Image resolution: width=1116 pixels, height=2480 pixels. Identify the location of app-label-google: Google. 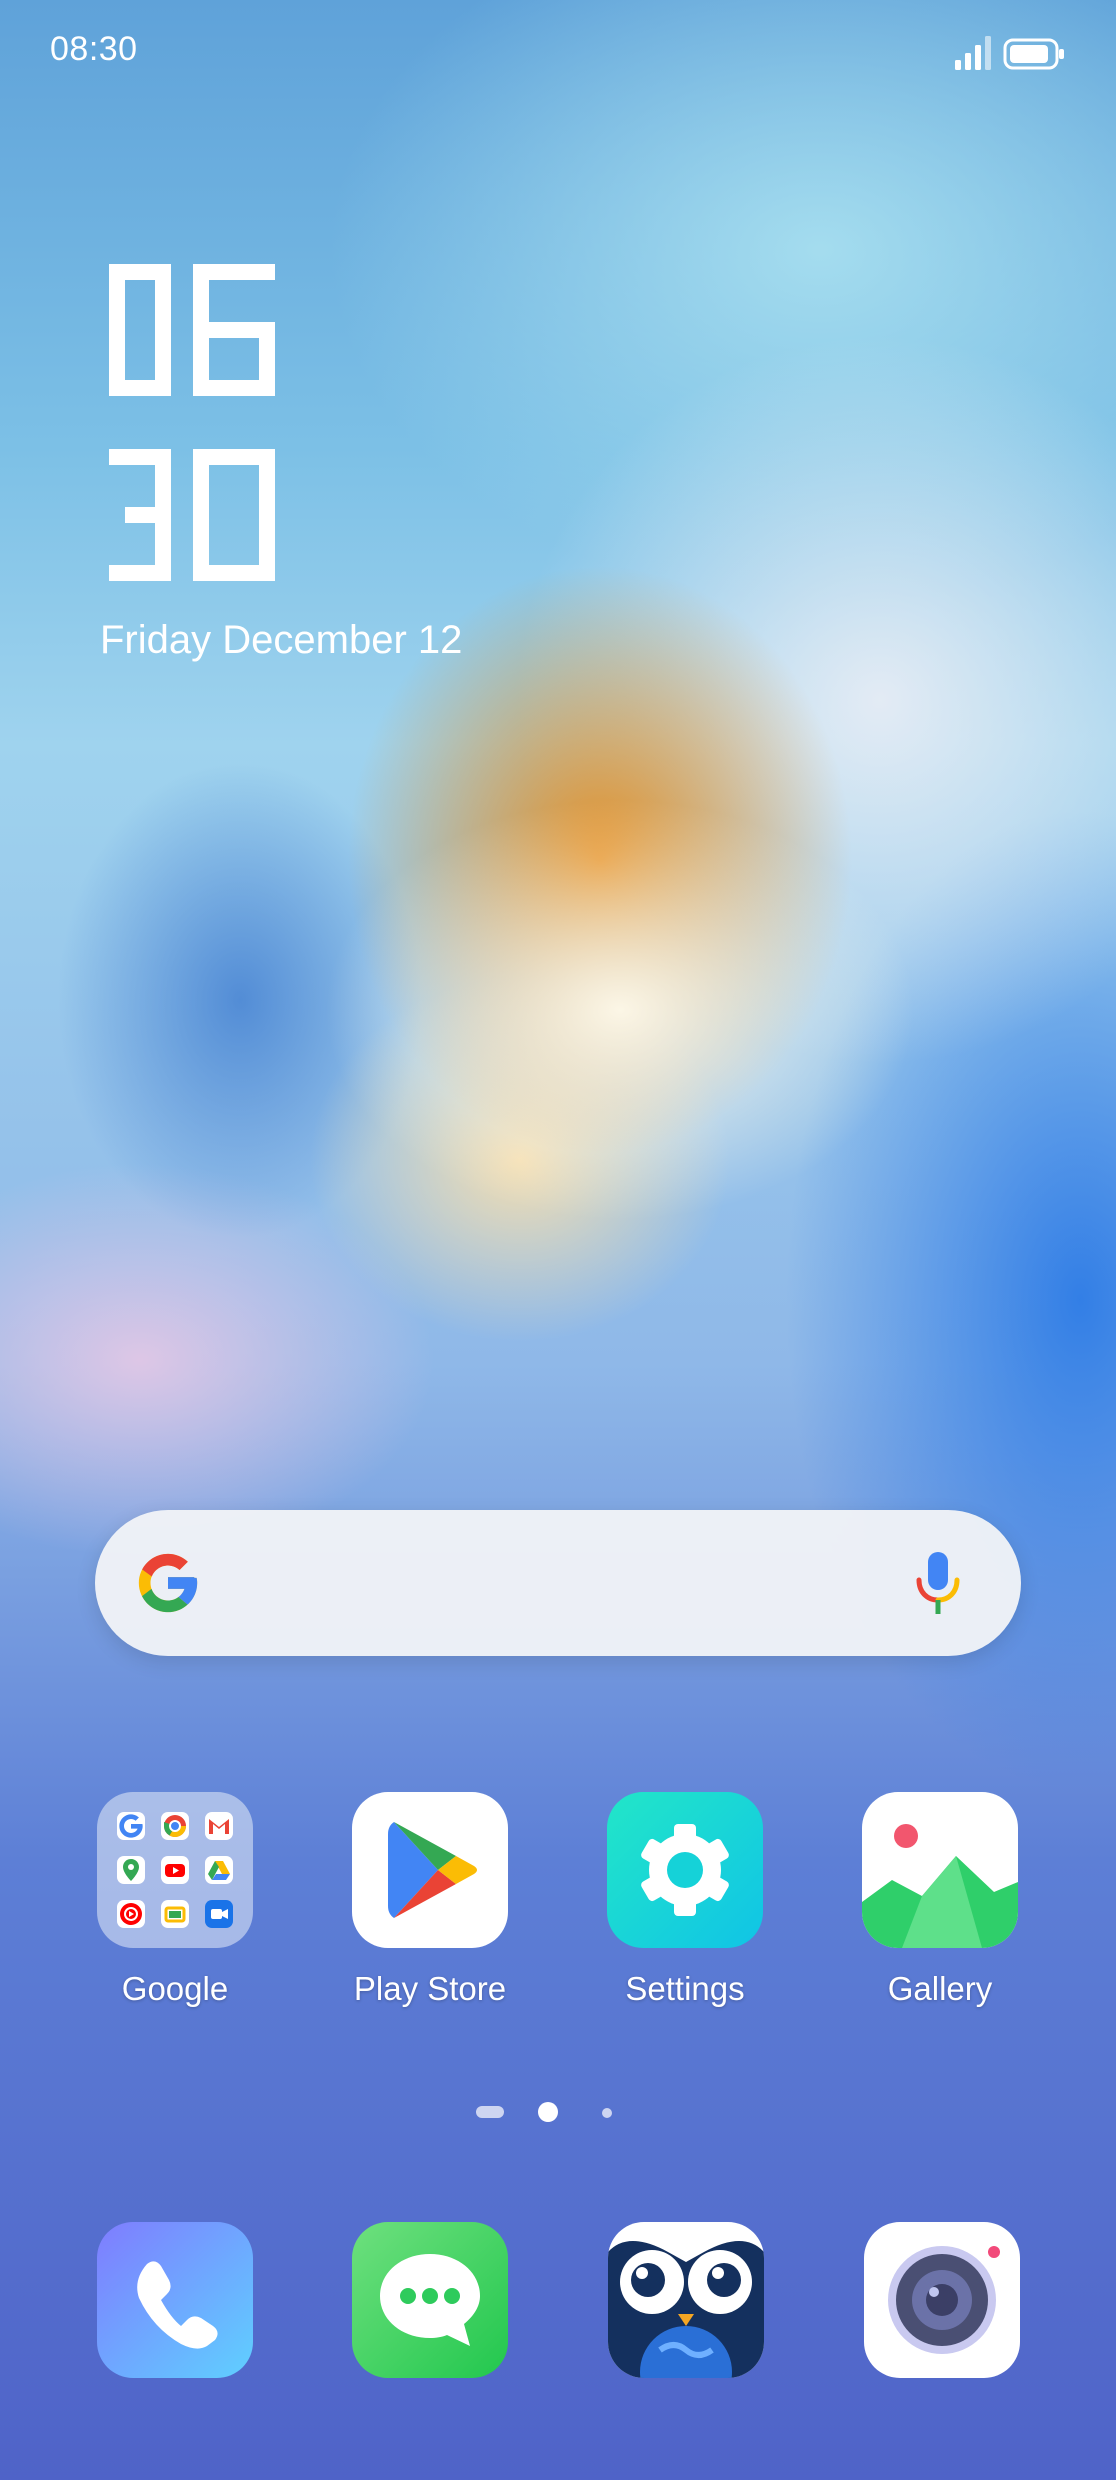
(175, 1988).